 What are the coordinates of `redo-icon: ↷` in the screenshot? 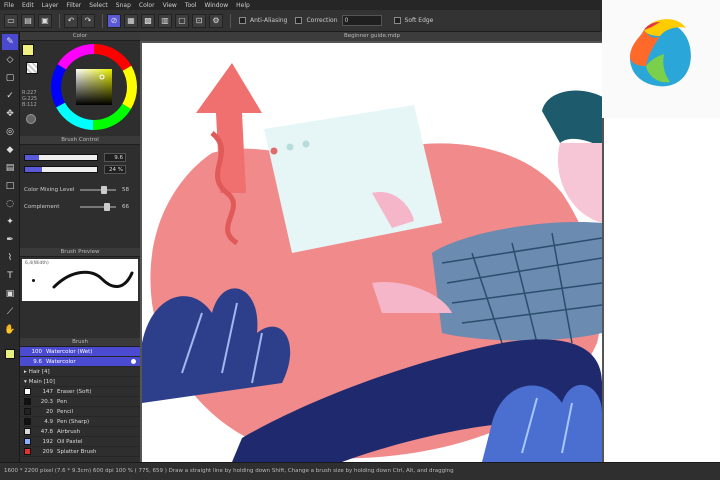 It's located at (88, 20).